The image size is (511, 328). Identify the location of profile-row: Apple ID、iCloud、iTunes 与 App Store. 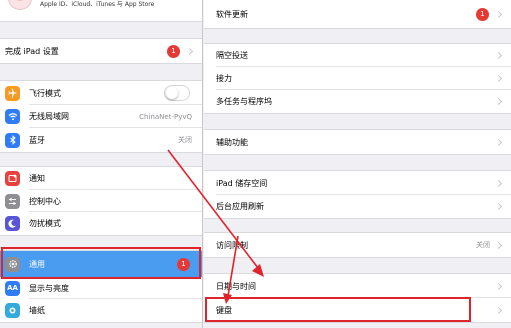
(101, 11).